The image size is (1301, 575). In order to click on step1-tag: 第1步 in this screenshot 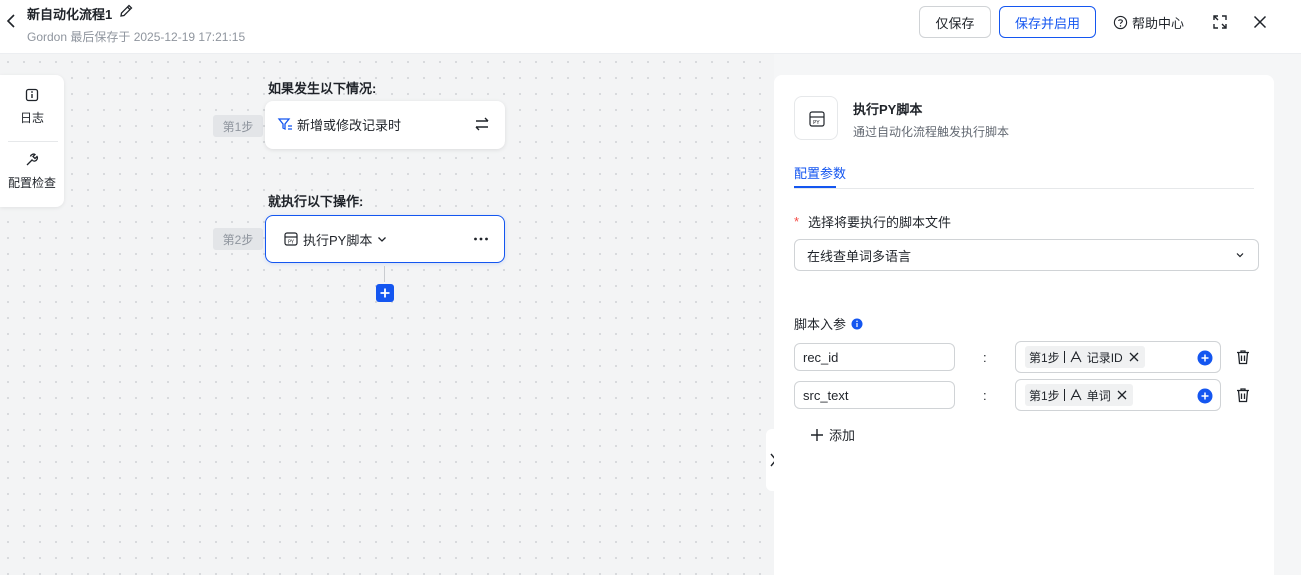, I will do `click(238, 126)`.